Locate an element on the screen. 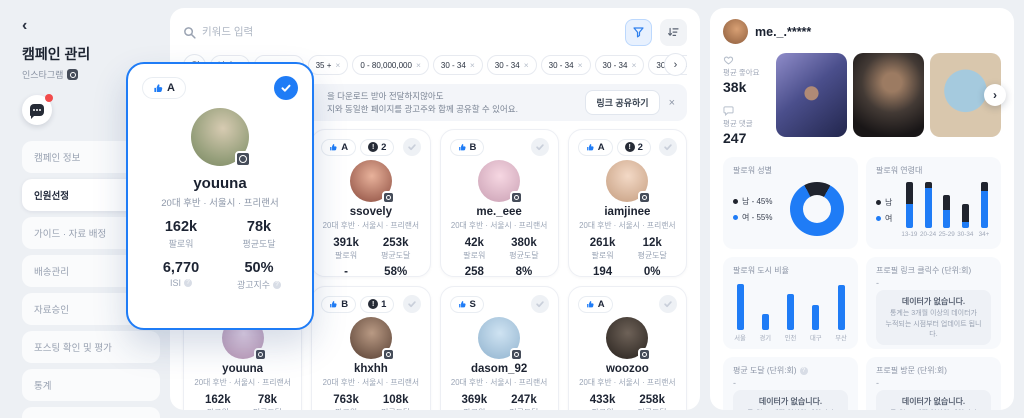  comment-icon is located at coordinates (728, 111).